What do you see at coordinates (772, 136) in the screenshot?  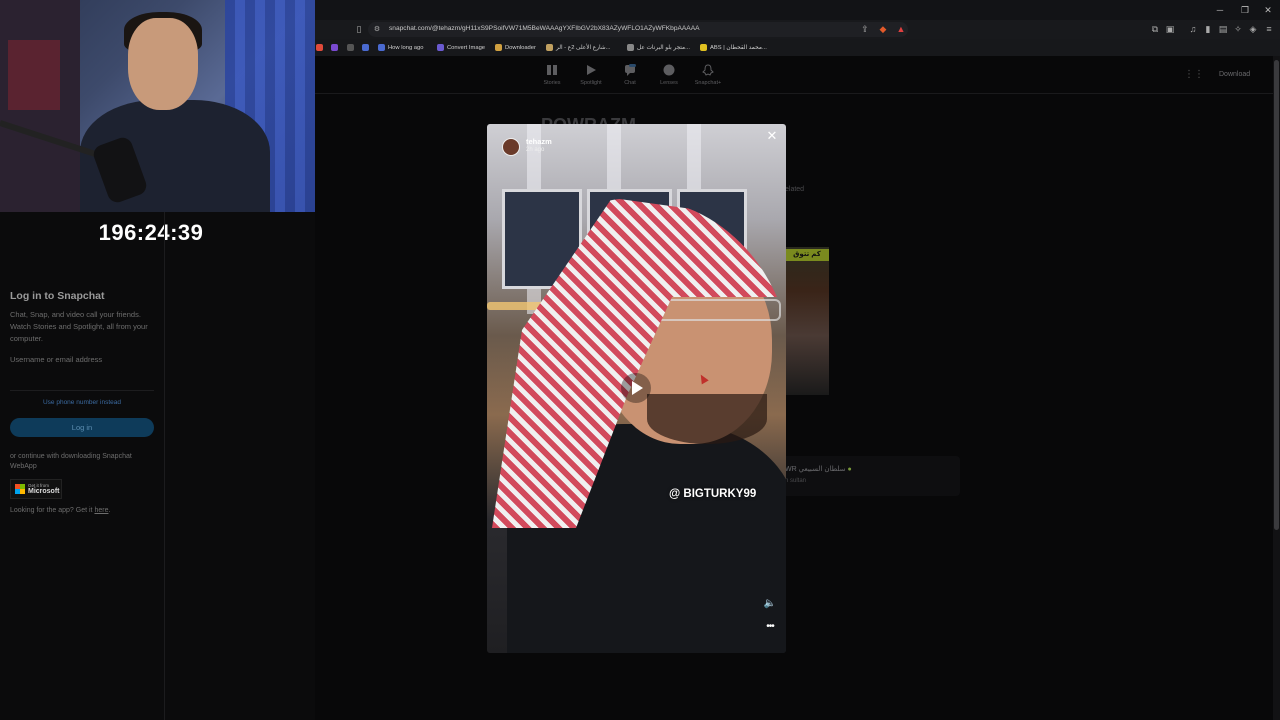 I see `close-icon: ✕` at bounding box center [772, 136].